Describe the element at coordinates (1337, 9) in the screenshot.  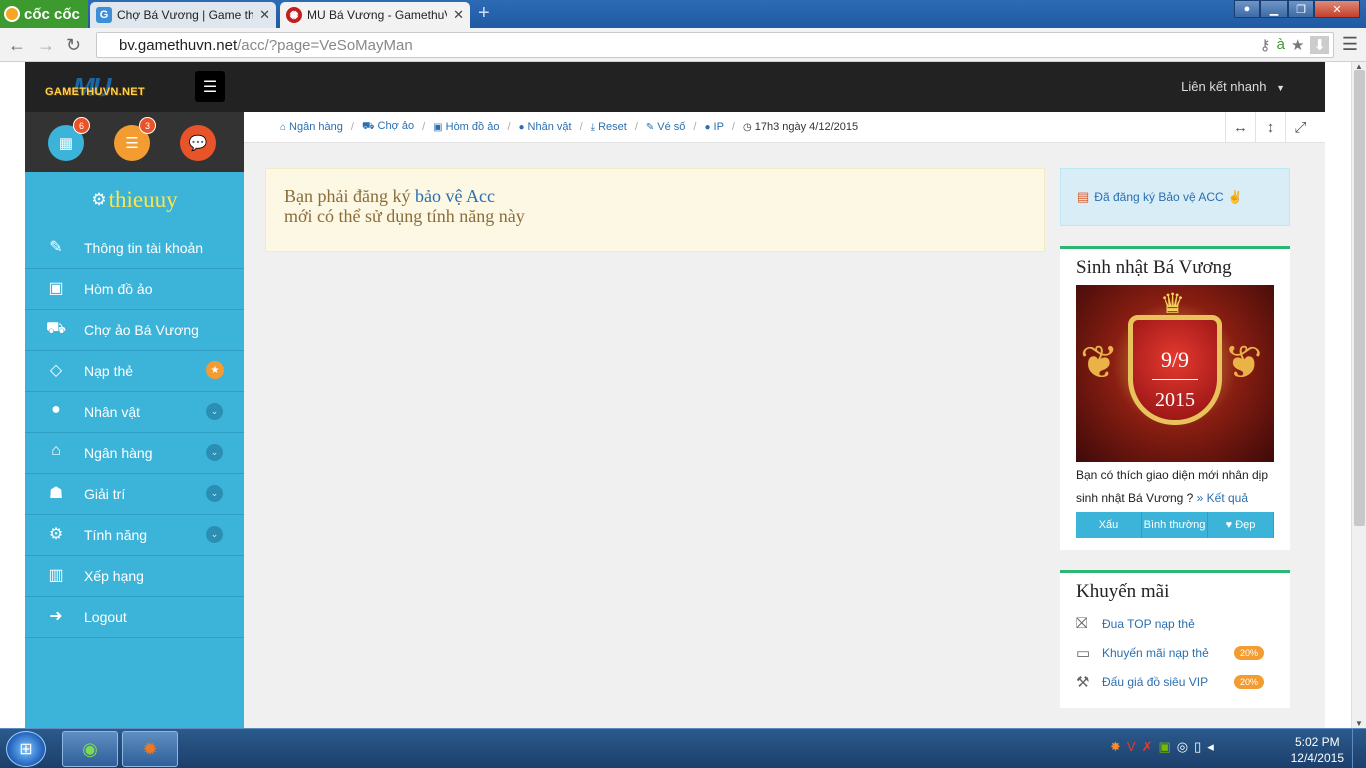
I see `close-window-button: ✕` at that location.